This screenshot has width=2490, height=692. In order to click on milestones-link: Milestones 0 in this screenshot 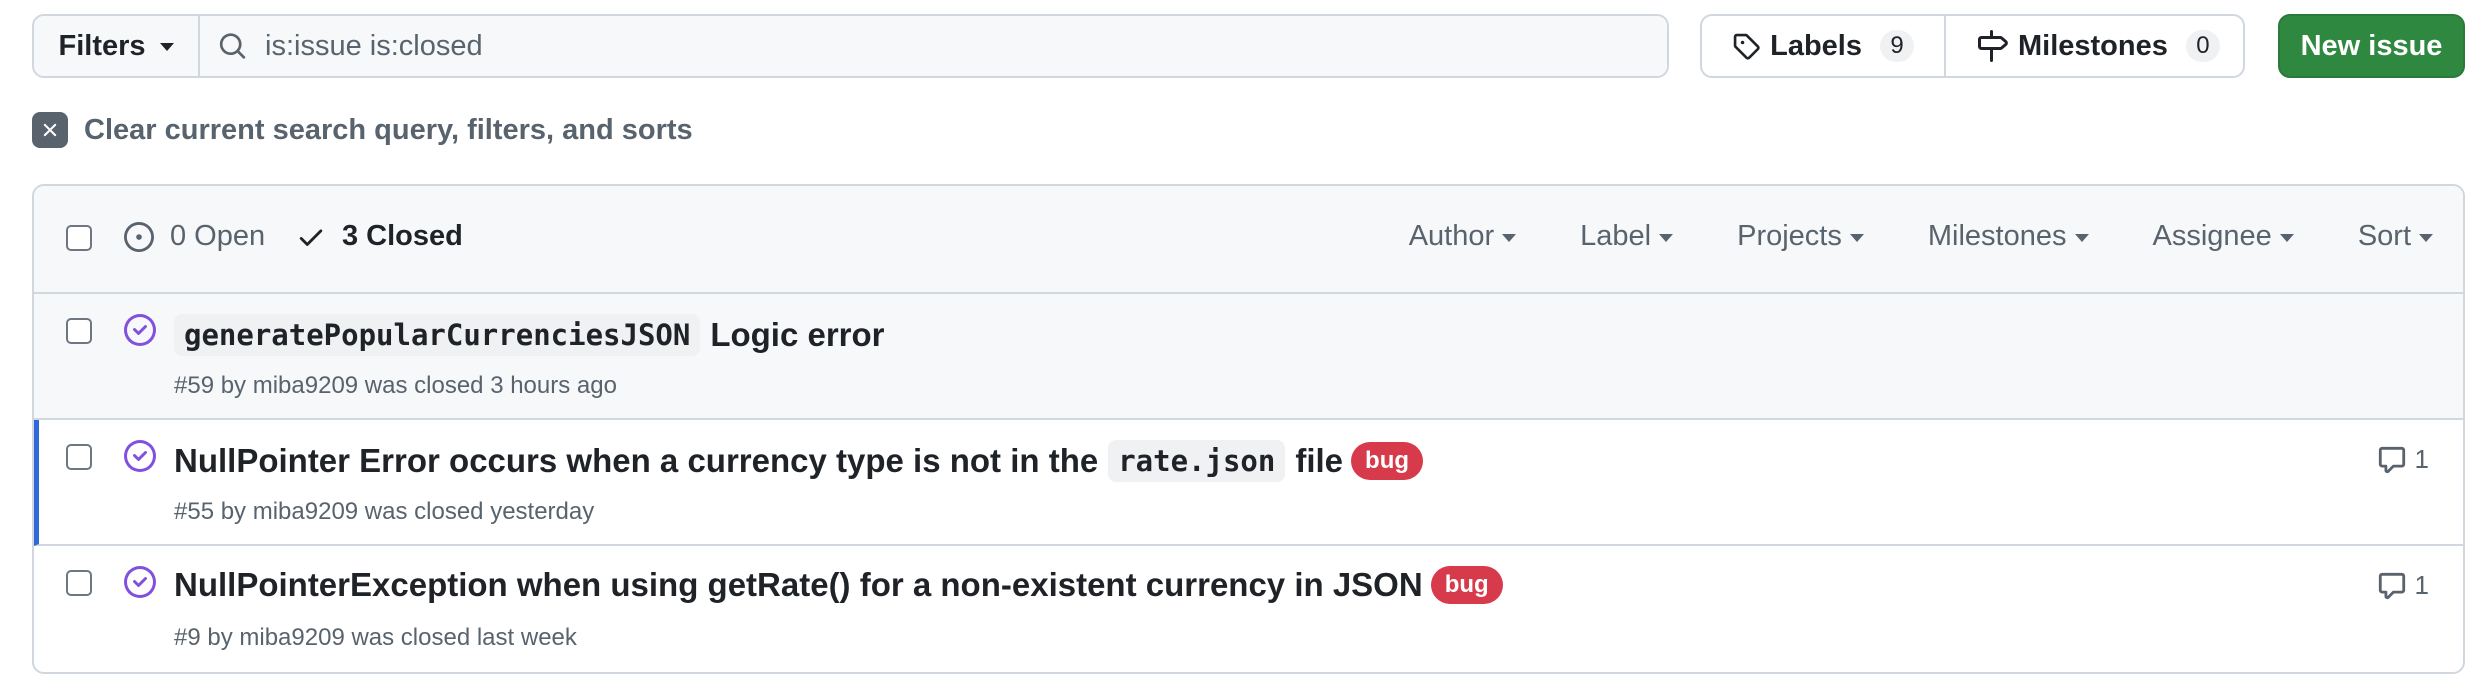, I will do `click(2094, 46)`.